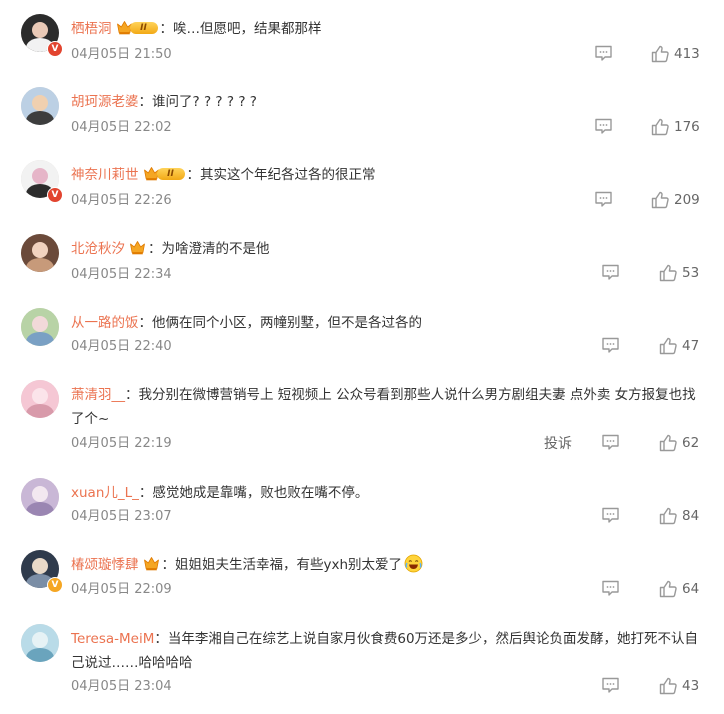  I want to click on username-link: 北沧秋汐, so click(98, 249).